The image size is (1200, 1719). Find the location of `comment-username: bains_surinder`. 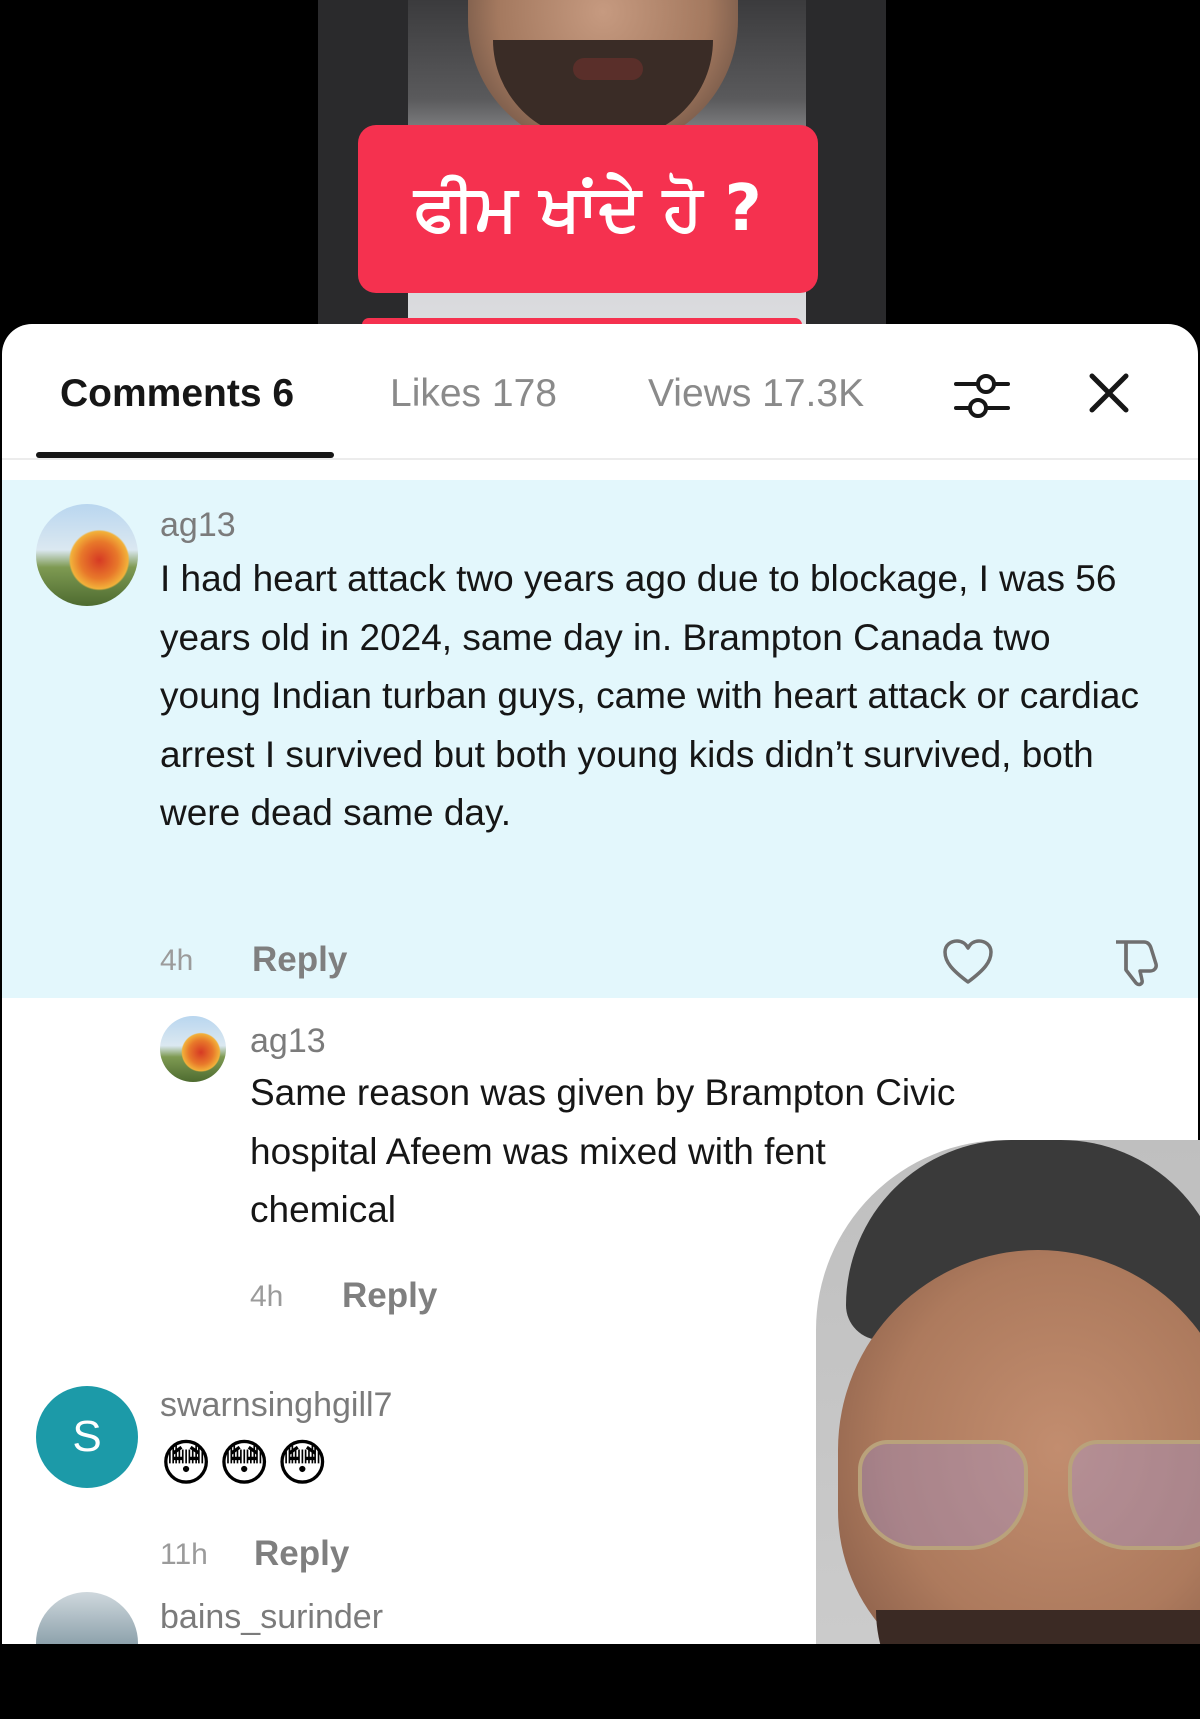

comment-username: bains_surinder is located at coordinates (271, 1617).